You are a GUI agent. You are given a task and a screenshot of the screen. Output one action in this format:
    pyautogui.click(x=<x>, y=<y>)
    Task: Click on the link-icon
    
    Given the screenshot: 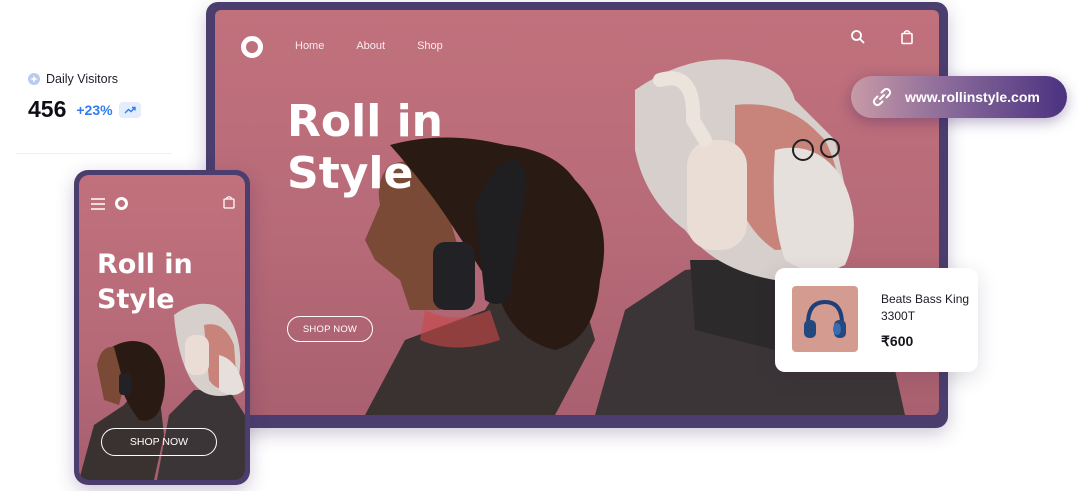 What is the action you would take?
    pyautogui.click(x=882, y=97)
    